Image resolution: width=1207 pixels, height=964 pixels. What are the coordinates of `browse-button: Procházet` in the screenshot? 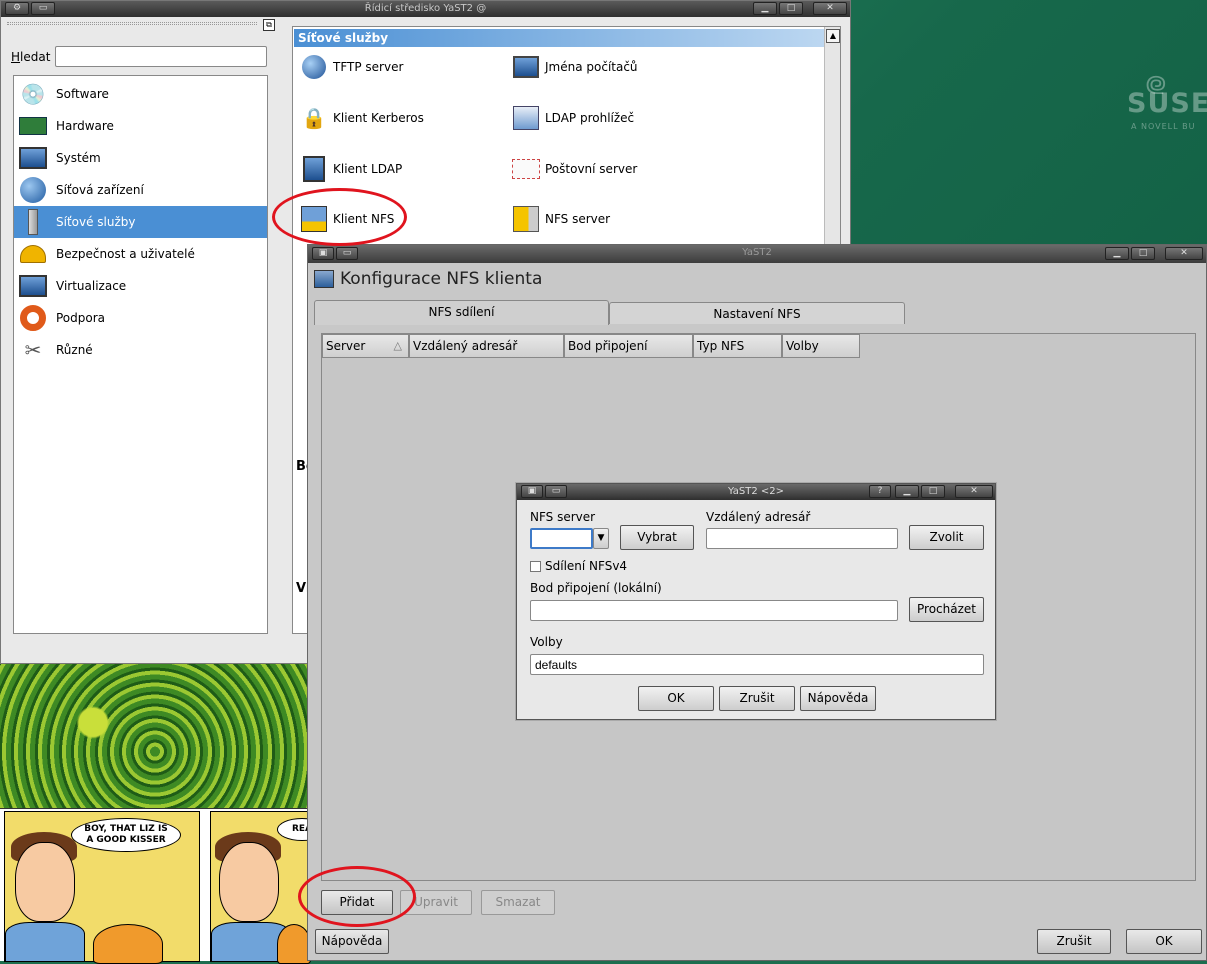 It's located at (946, 609).